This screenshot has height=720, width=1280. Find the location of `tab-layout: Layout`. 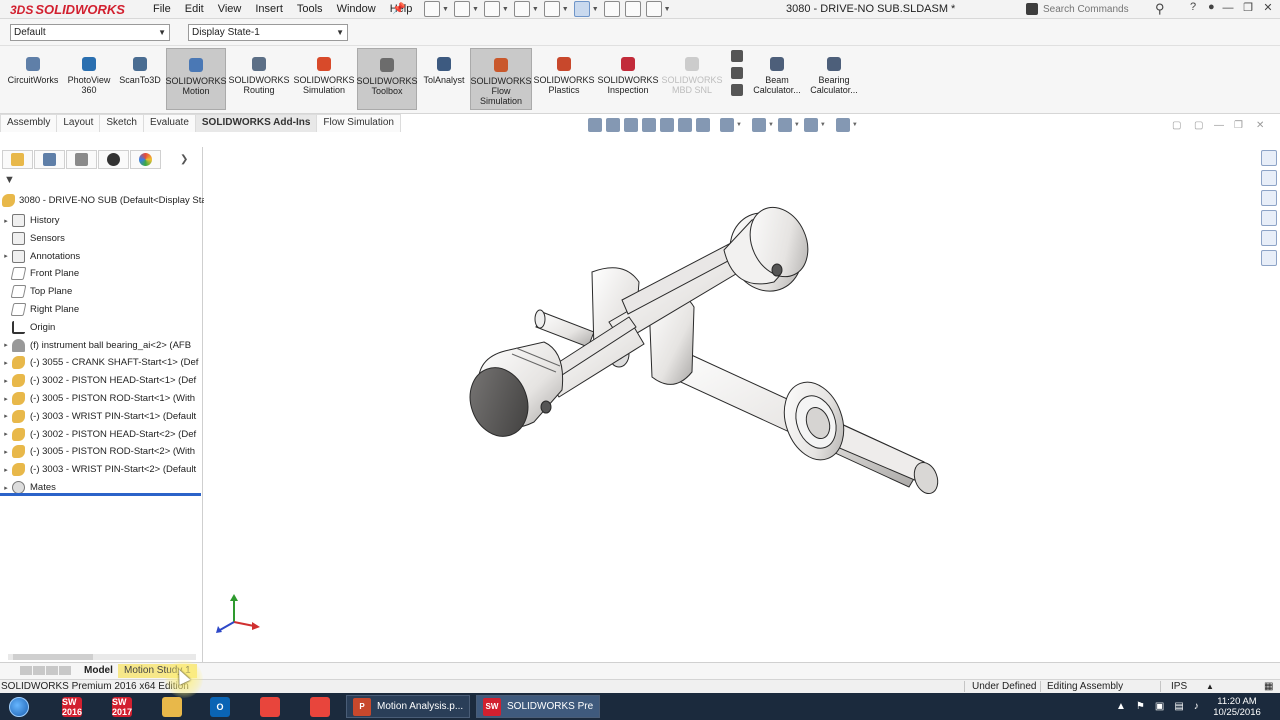

tab-layout: Layout is located at coordinates (78, 123).